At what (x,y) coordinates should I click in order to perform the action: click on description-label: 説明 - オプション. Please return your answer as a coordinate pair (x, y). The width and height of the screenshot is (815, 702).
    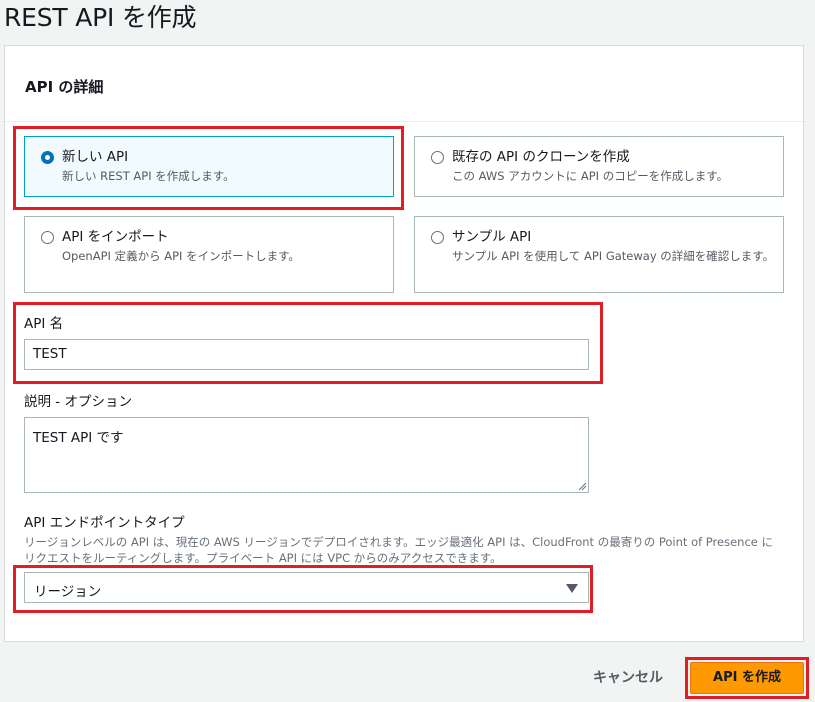
    Looking at the image, I should click on (78, 402).